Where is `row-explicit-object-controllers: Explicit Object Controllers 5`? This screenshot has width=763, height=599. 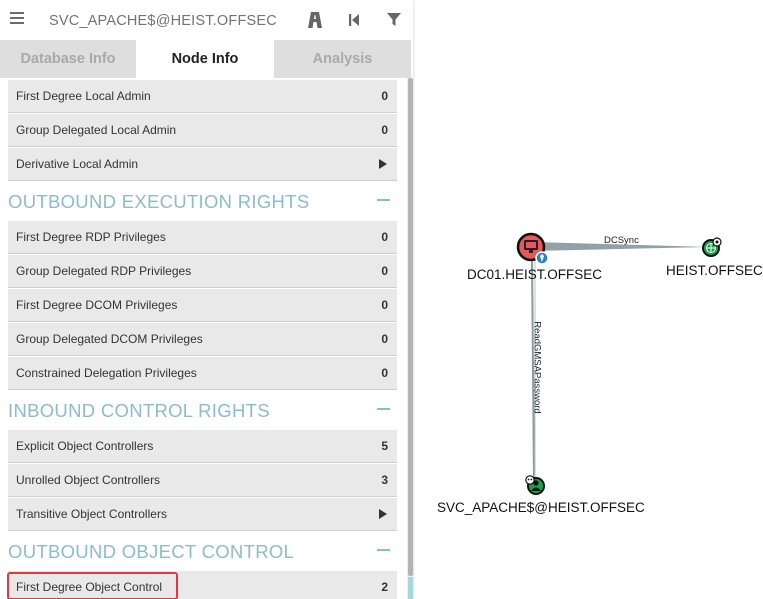
row-explicit-object-controllers: Explicit Object Controllers 5 is located at coordinates (202, 446).